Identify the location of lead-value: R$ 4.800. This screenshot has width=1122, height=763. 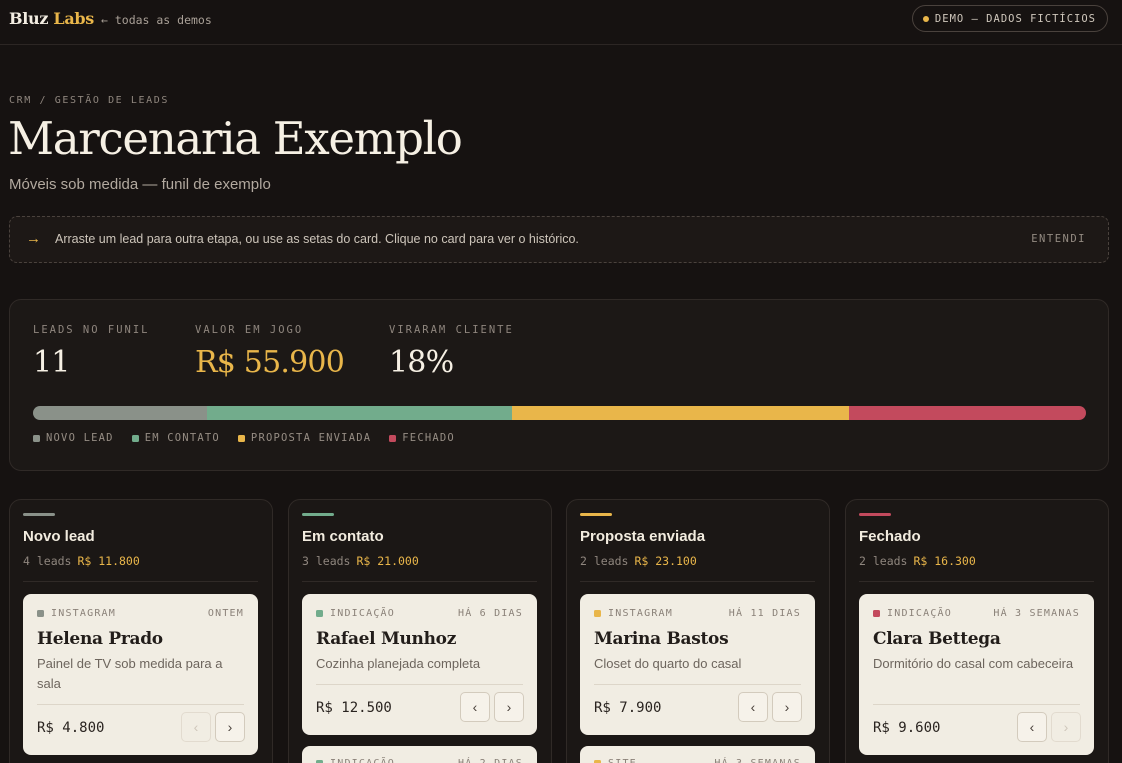
(71, 728).